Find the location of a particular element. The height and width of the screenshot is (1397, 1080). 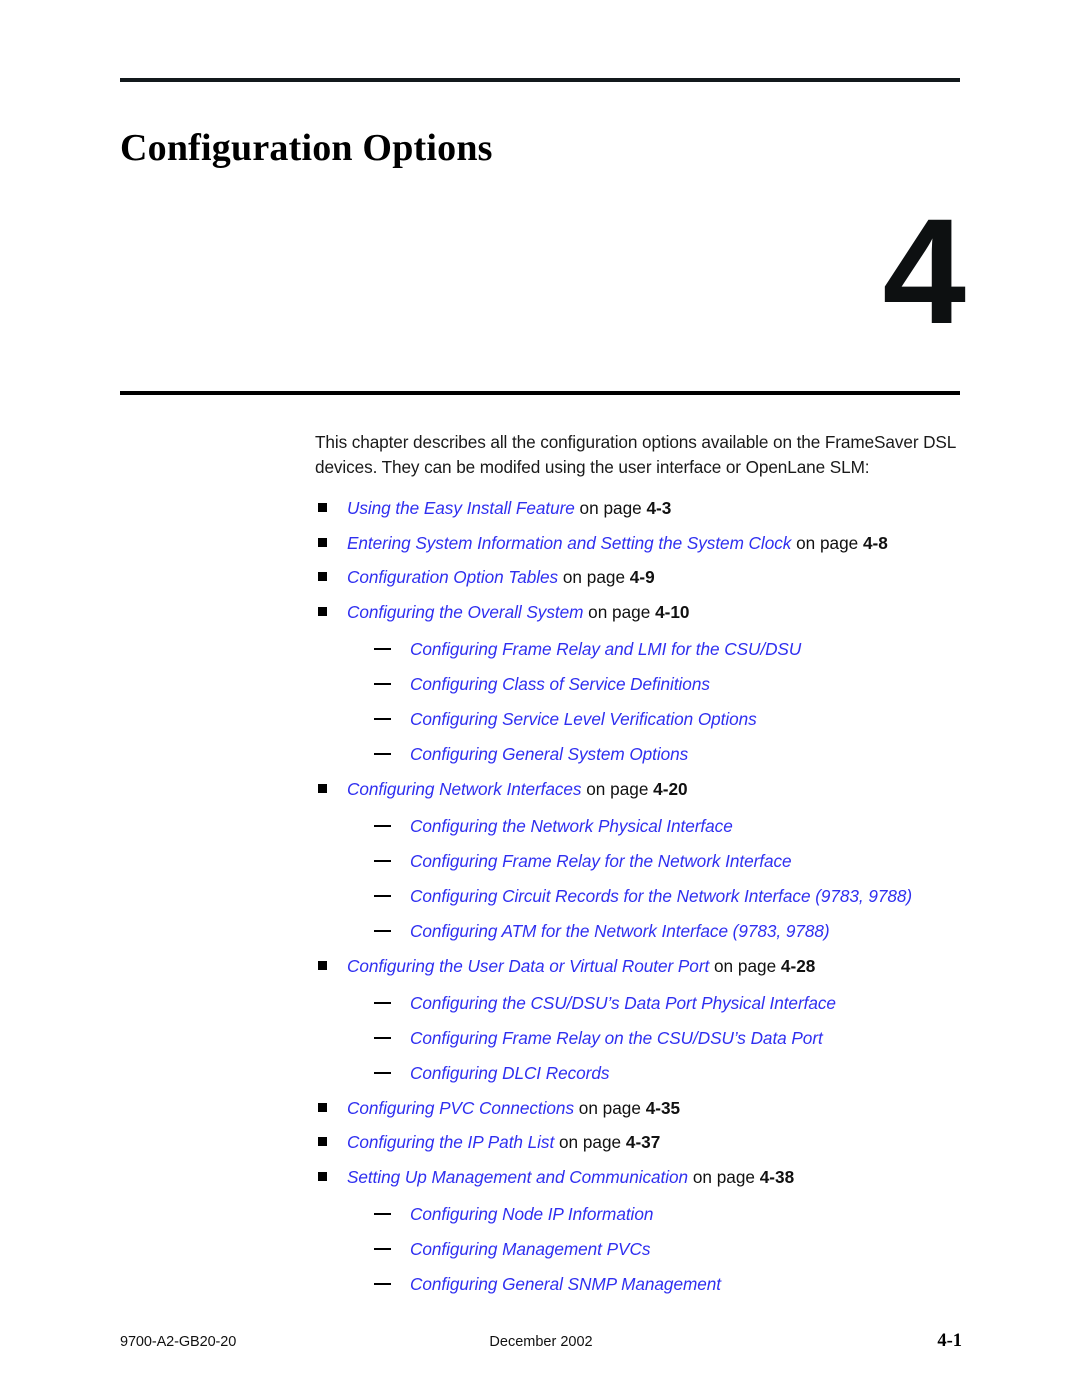

toc-sublink: Configuring General System Options is located at coordinates (549, 754).